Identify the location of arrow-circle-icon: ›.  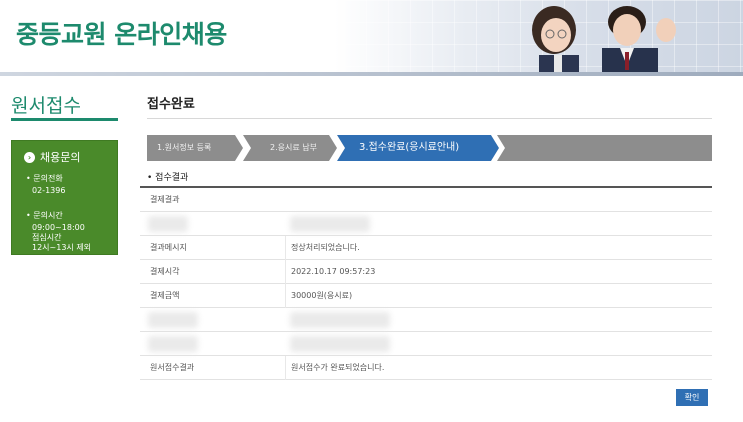
(29, 157).